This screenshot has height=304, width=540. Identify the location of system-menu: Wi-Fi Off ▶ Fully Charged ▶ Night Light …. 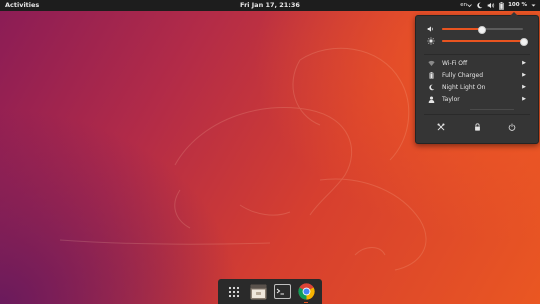
(477, 78).